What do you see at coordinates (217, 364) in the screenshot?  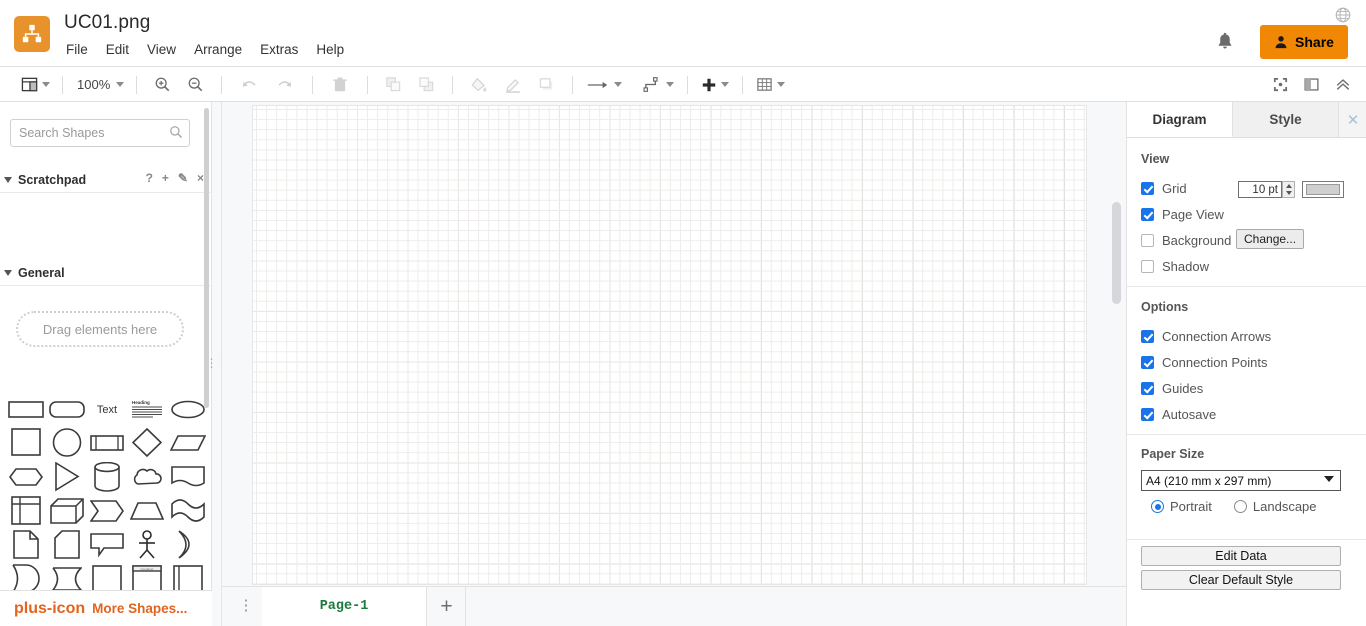 I see `panel-splitter: ⋮⋮` at bounding box center [217, 364].